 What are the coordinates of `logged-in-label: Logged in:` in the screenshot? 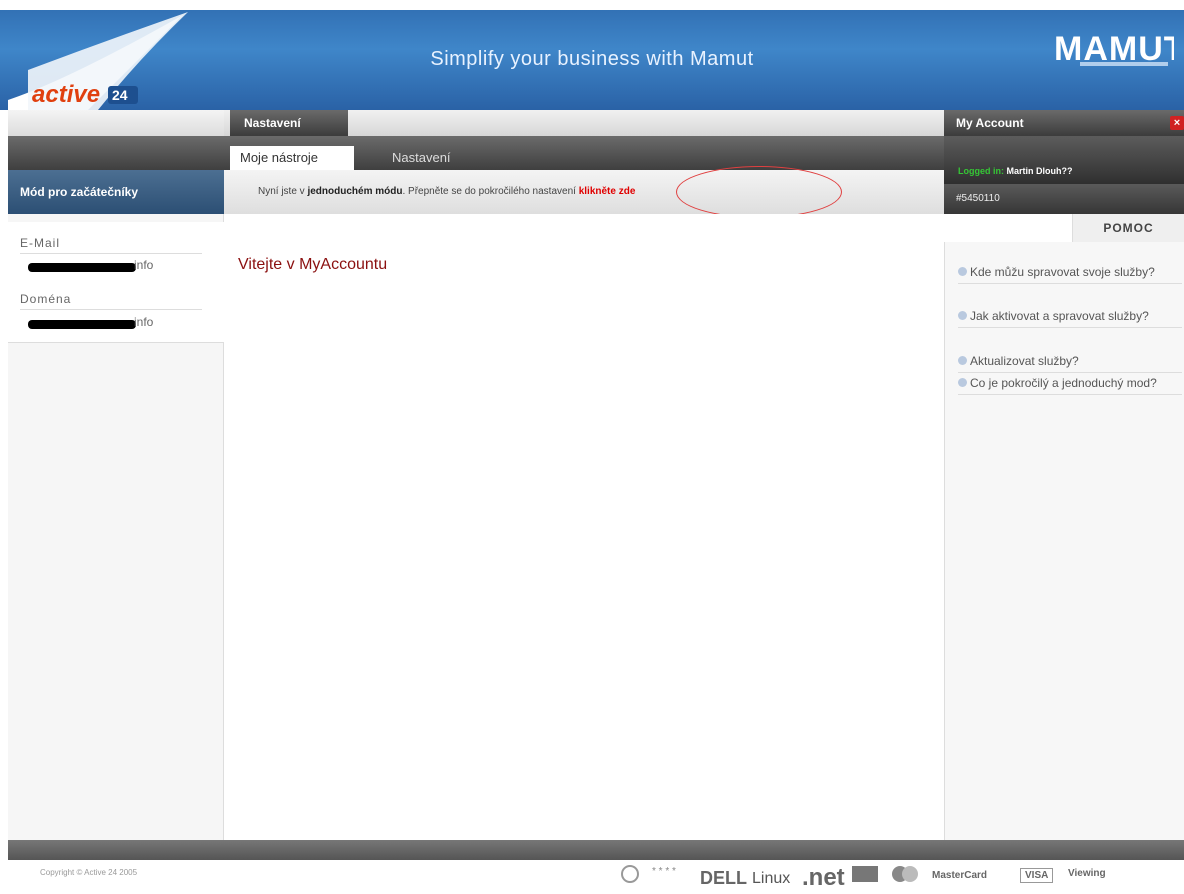 It's located at (981, 171).